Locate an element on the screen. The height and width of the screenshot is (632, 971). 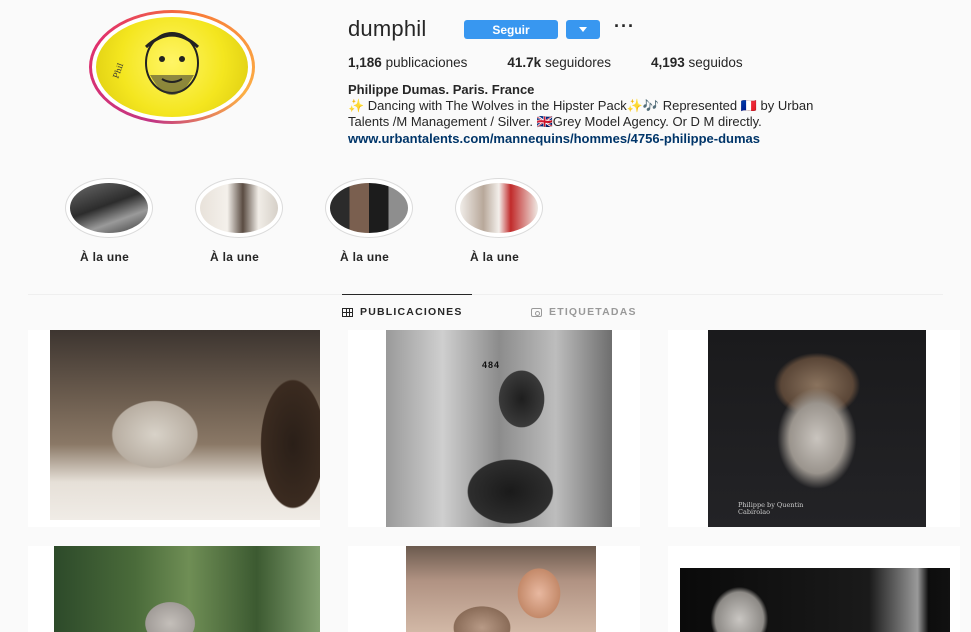
more-options-button: ··· is located at coordinates (624, 26).